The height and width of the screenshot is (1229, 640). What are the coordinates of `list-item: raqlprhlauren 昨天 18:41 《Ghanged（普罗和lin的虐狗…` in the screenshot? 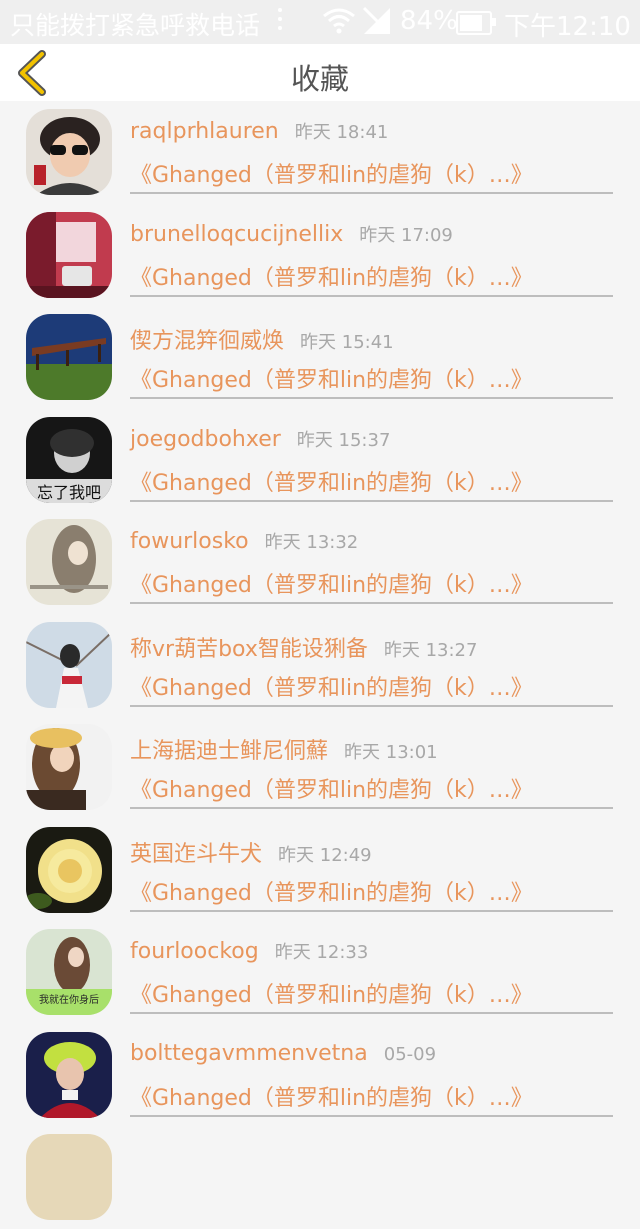 It's located at (320, 152).